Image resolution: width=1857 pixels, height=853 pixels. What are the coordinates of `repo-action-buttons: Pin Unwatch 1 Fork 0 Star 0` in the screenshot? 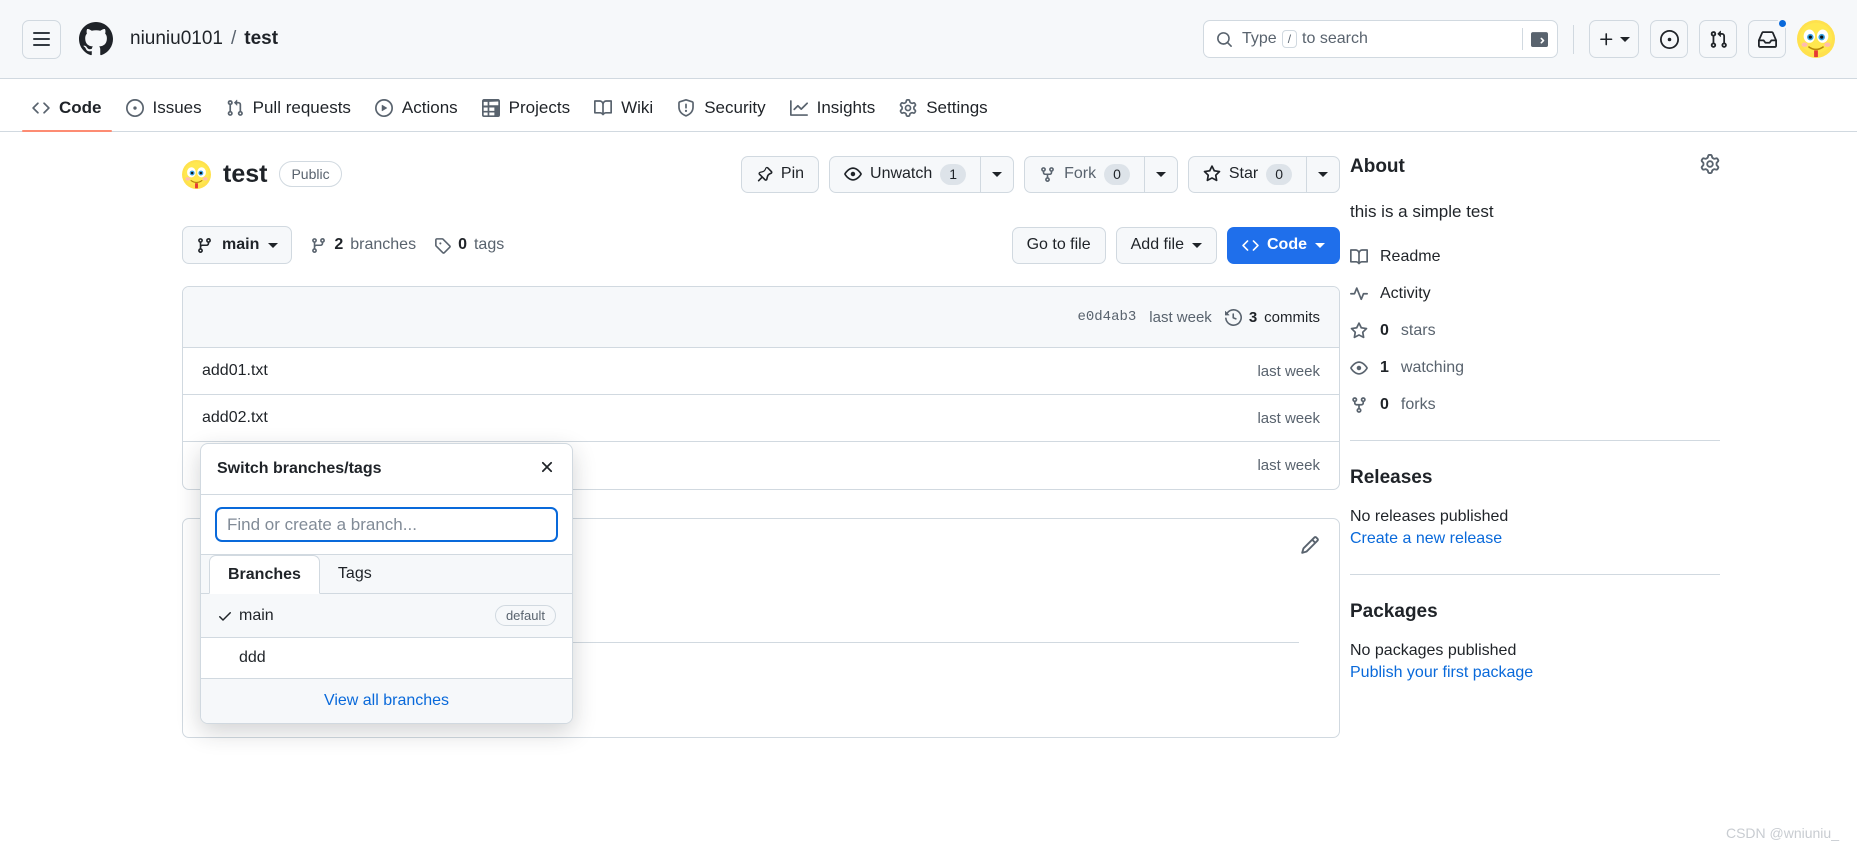 It's located at (1040, 174).